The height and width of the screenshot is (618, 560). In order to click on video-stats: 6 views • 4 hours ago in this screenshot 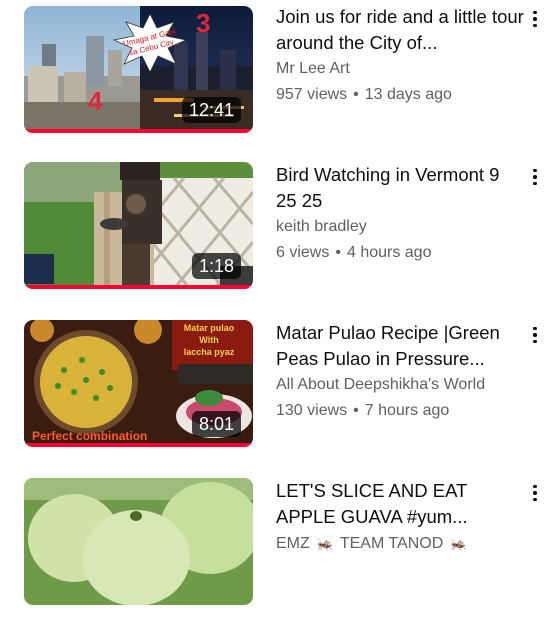, I will do `click(400, 253)`.